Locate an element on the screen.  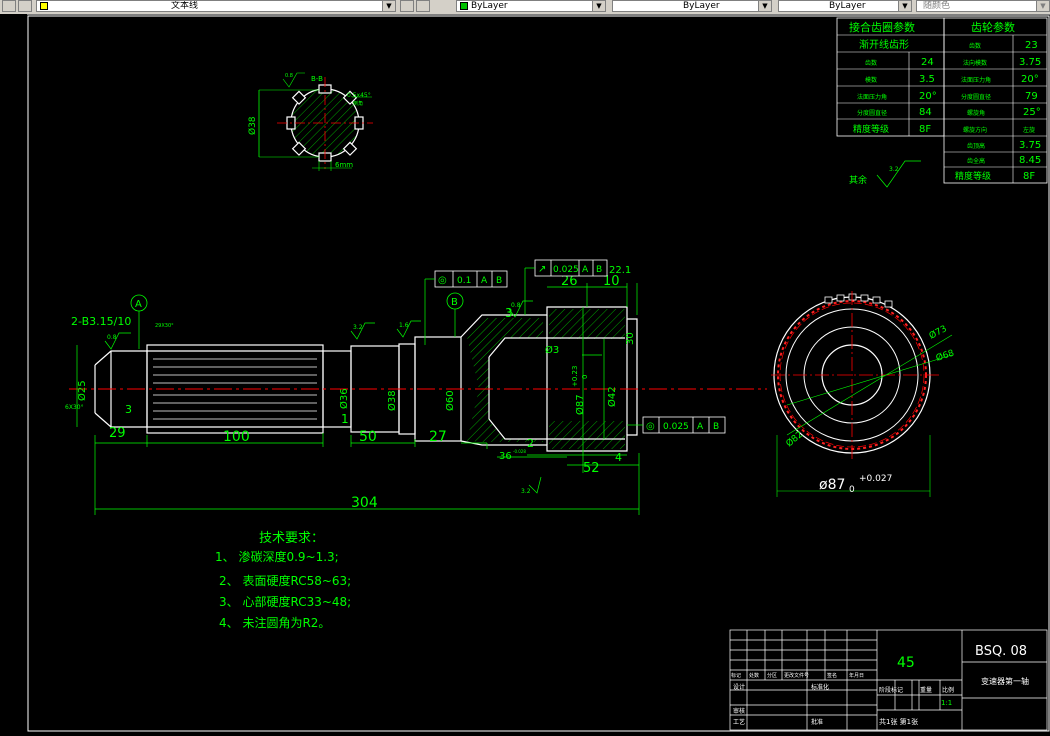
fcf3-symbol: ◎ is located at coordinates (650, 426).